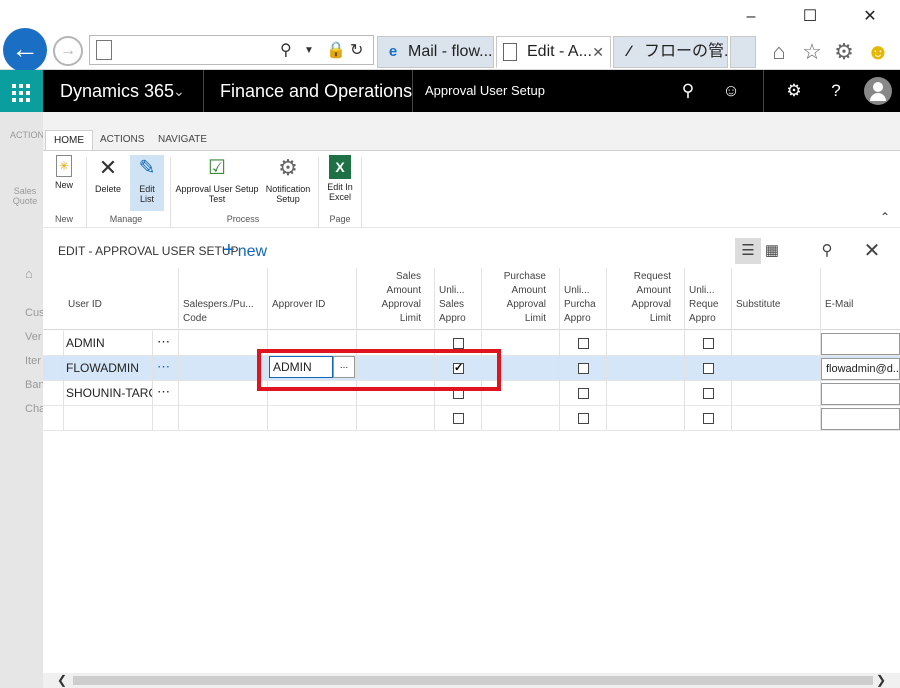 This screenshot has width=900, height=688. What do you see at coordinates (393, 51) in the screenshot?
I see `ie-icon: e` at bounding box center [393, 51].